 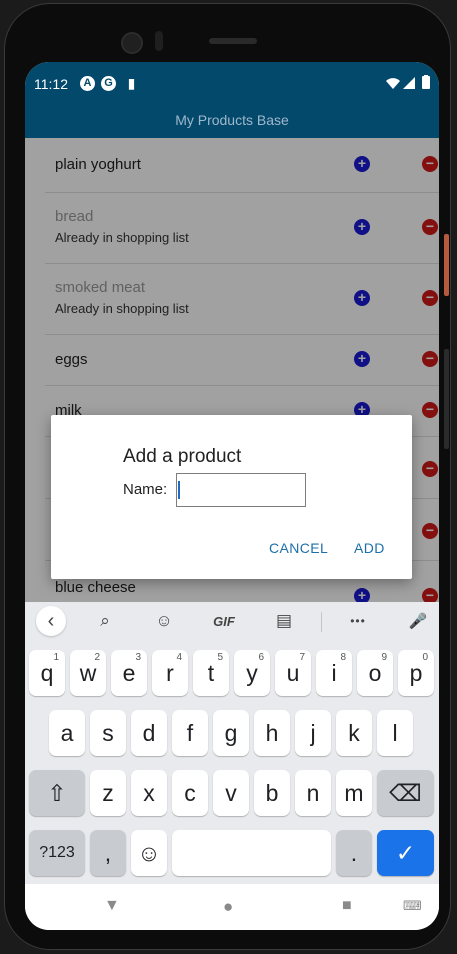 What do you see at coordinates (395, 733) in the screenshot?
I see `key-l: l` at bounding box center [395, 733].